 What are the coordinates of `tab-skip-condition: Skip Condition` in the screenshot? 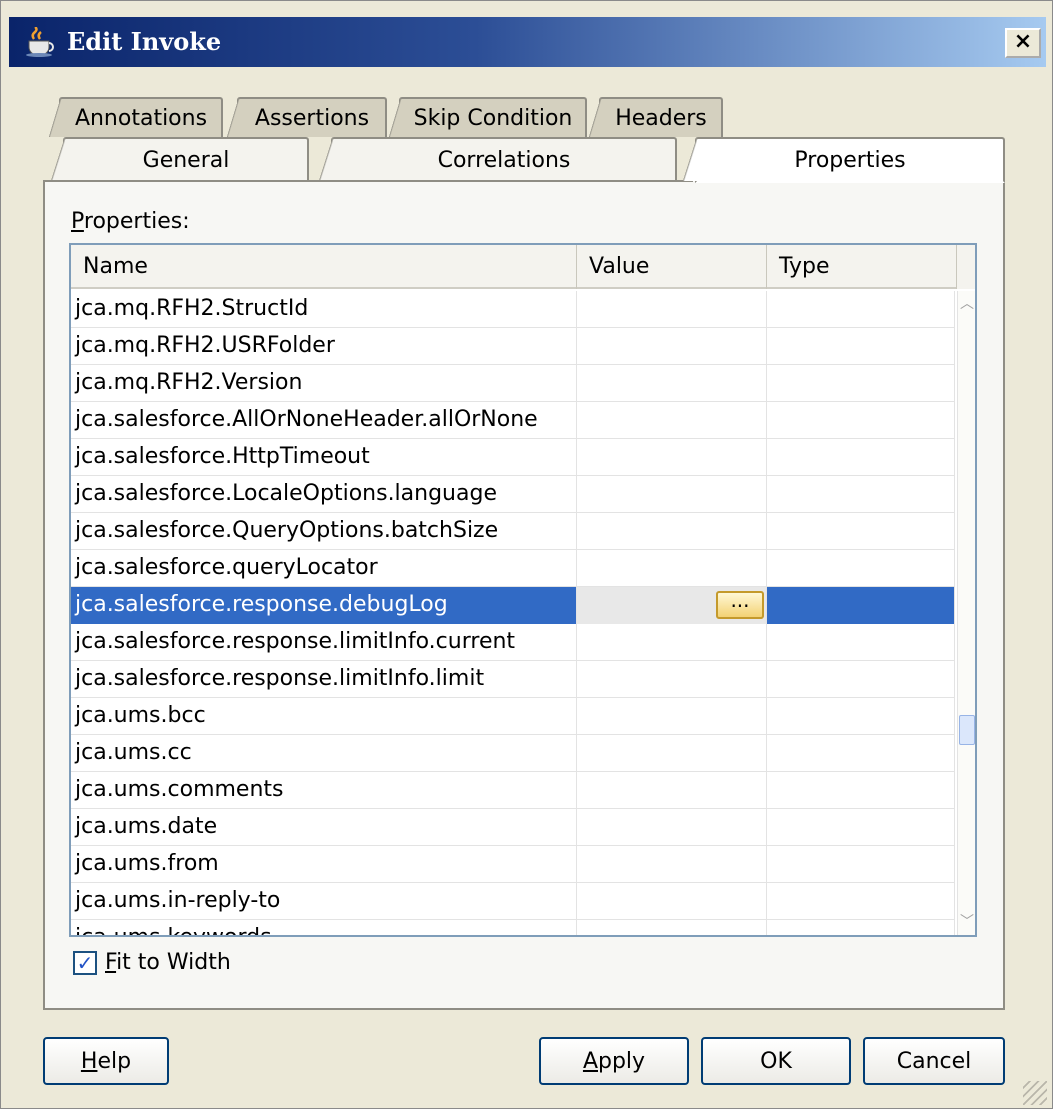 It's located at (488, 117).